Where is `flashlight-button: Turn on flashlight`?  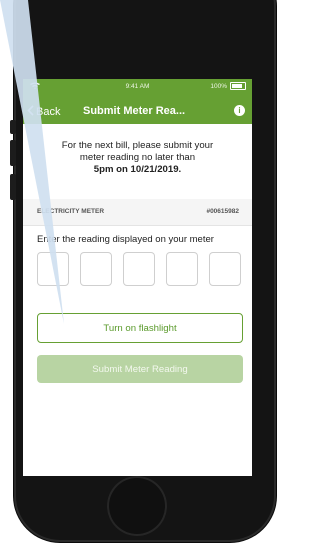 flashlight-button: Turn on flashlight is located at coordinates (140, 328).